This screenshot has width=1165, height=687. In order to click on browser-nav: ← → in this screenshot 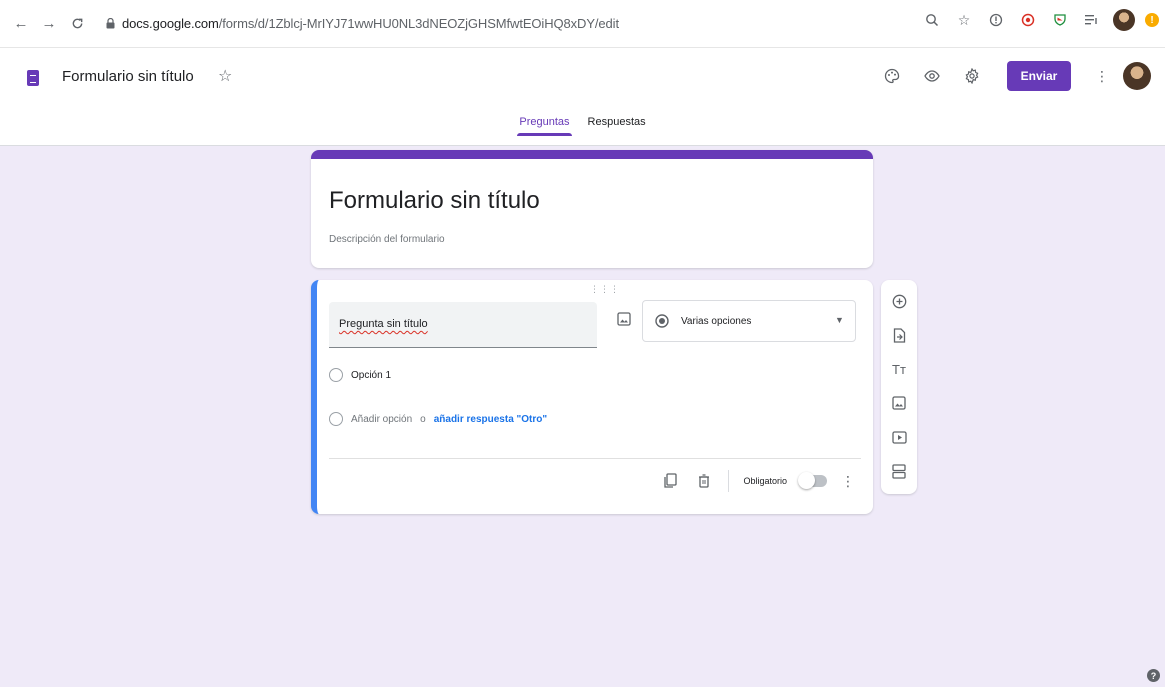, I will do `click(49, 24)`.